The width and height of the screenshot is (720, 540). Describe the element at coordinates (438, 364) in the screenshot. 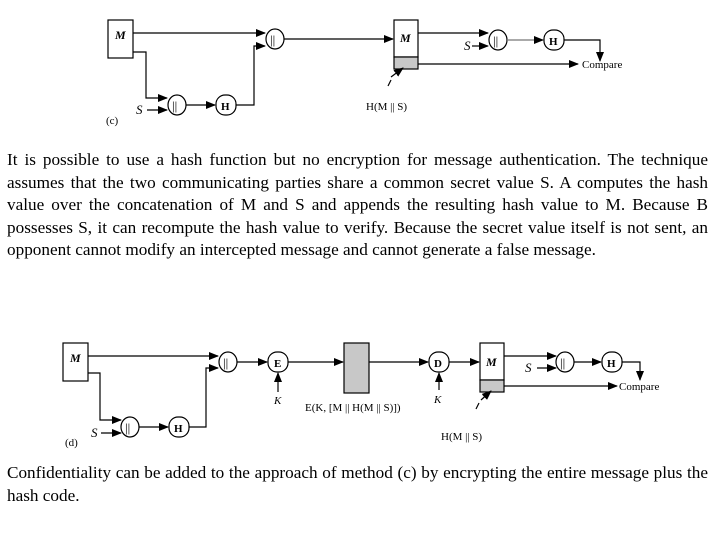

I see `decrypt-label: D` at that location.